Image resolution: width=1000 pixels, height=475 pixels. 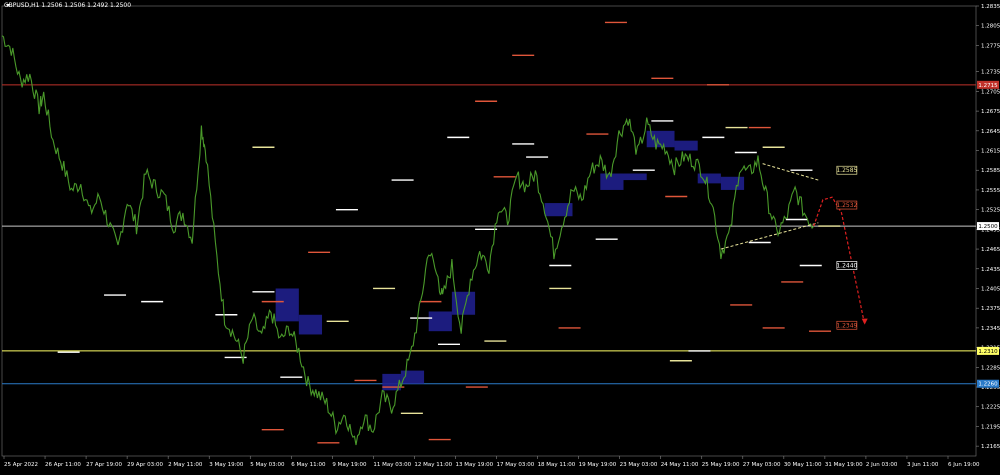 I want to click on y-tick-label-4: 1.2705, so click(x=990, y=92).